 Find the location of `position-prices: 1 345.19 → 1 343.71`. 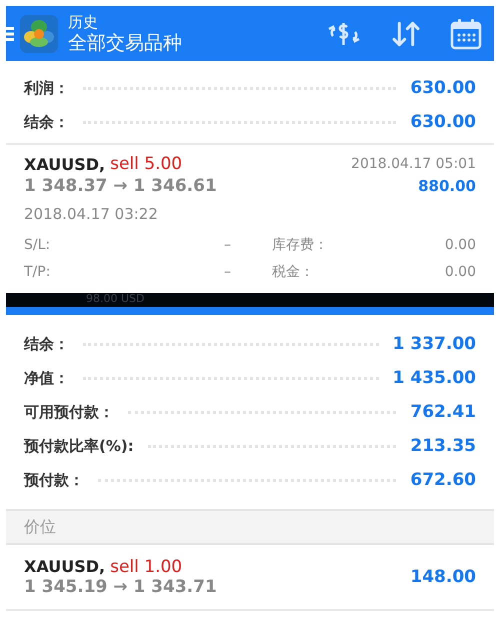

position-prices: 1 345.19 → 1 343.71 is located at coordinates (120, 587).